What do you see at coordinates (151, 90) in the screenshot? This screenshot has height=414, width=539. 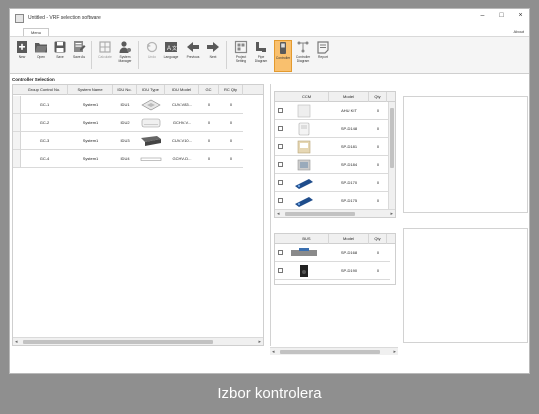 I see `column-header: IDU Type` at bounding box center [151, 90].